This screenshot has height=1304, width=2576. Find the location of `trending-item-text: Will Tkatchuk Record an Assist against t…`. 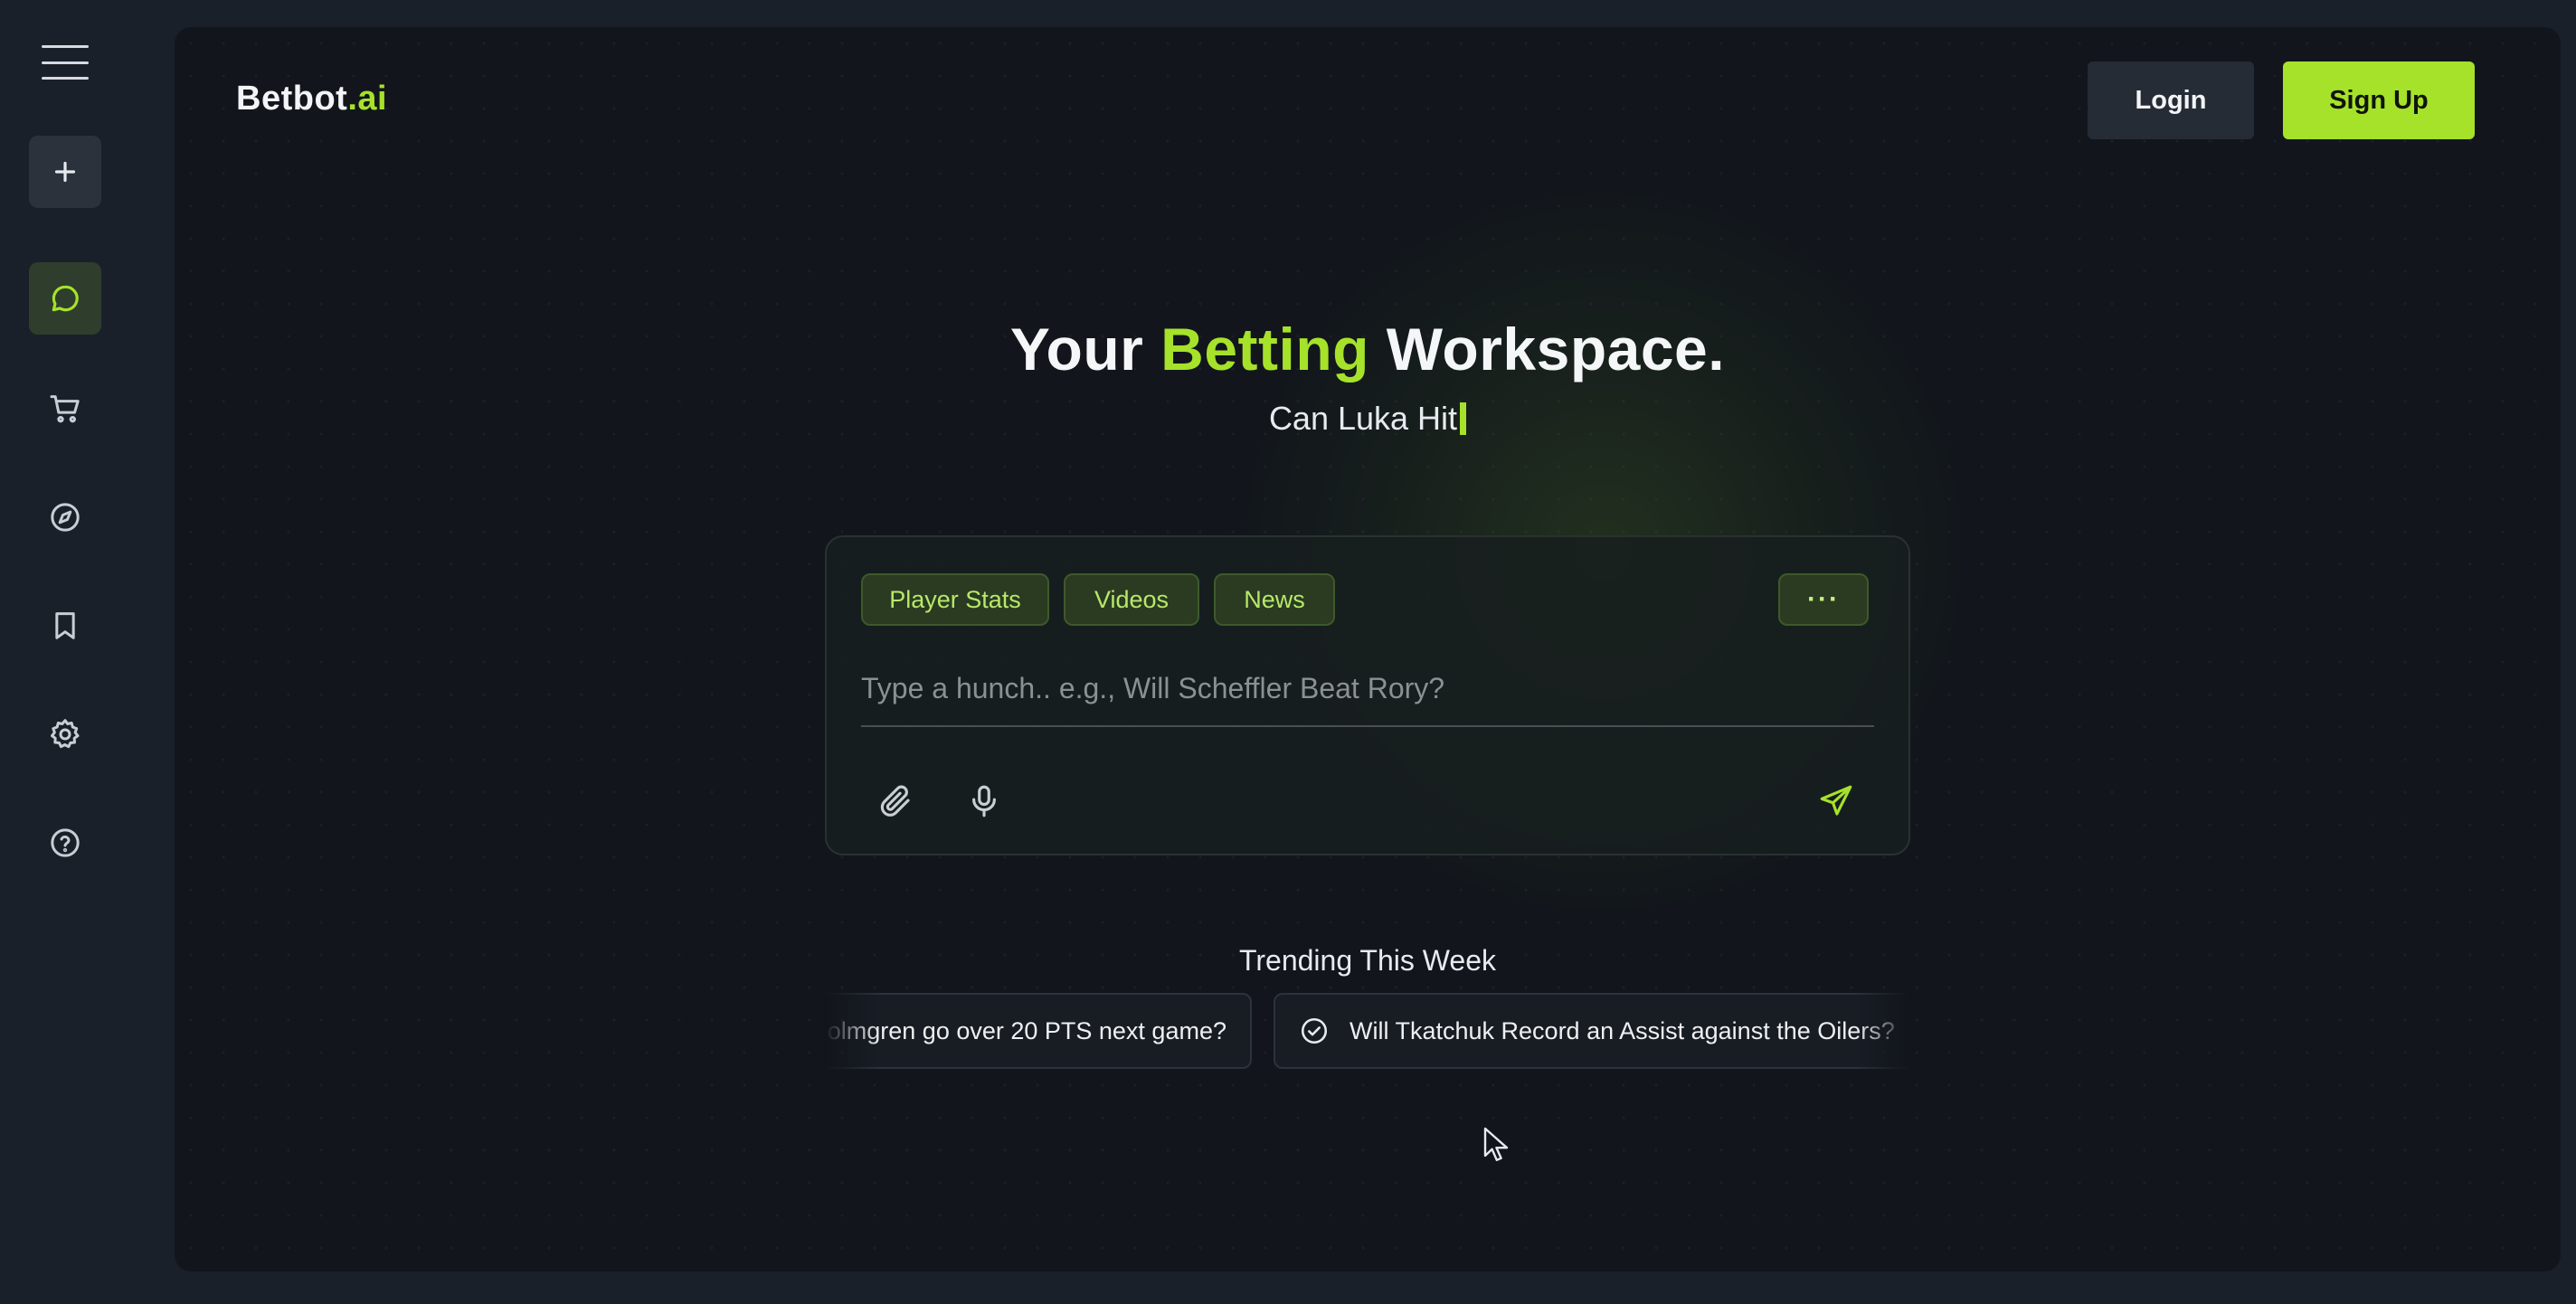

trending-item-text: Will Tkatchuk Record an Assist against t… is located at coordinates (1622, 1030).